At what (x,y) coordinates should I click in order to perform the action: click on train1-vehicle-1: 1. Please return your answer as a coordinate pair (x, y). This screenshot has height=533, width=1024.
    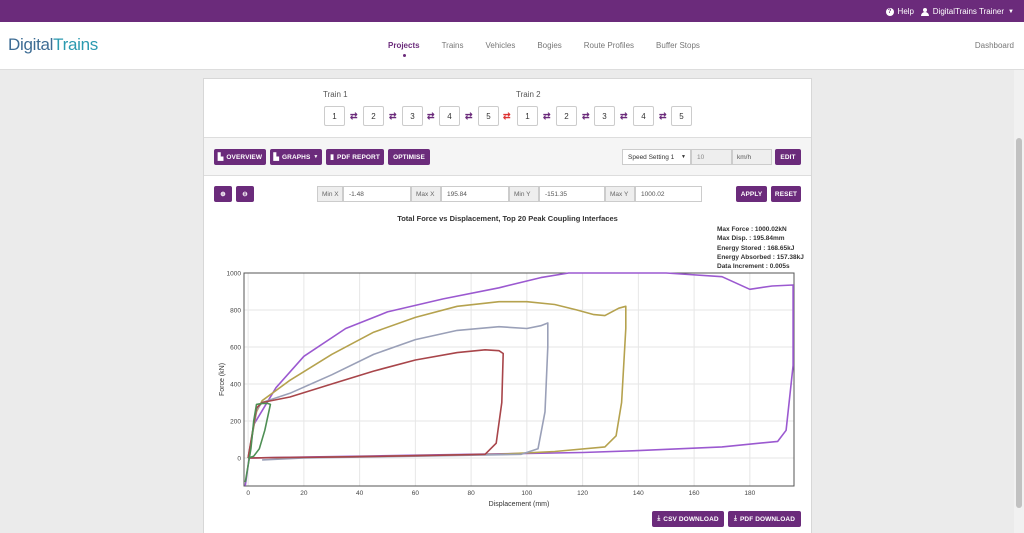
    Looking at the image, I should click on (334, 116).